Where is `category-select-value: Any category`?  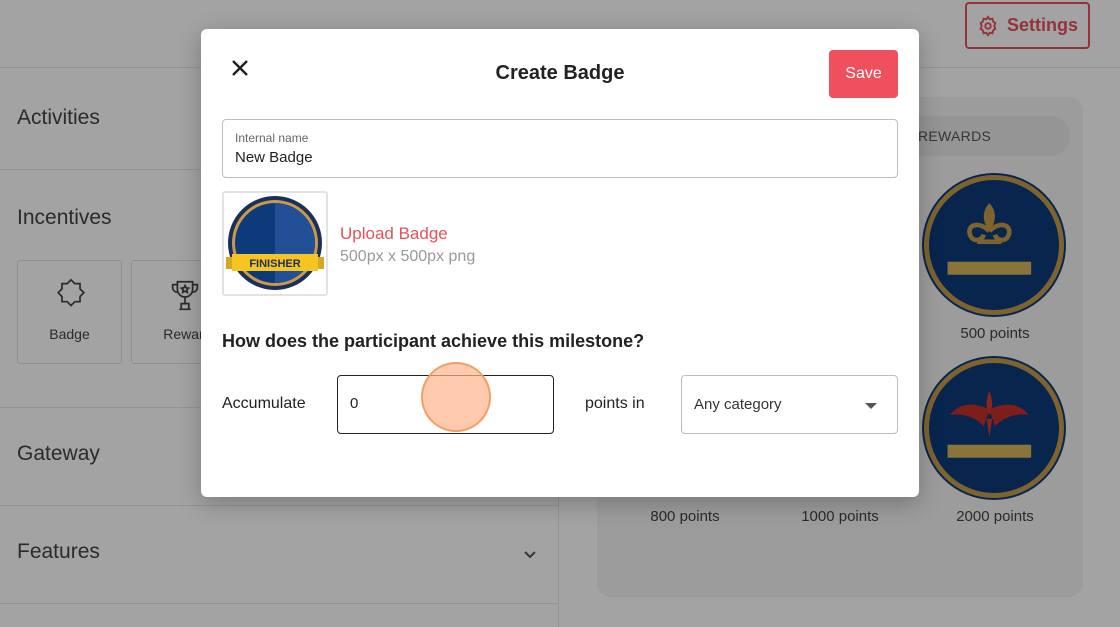
category-select-value: Any category is located at coordinates (738, 404).